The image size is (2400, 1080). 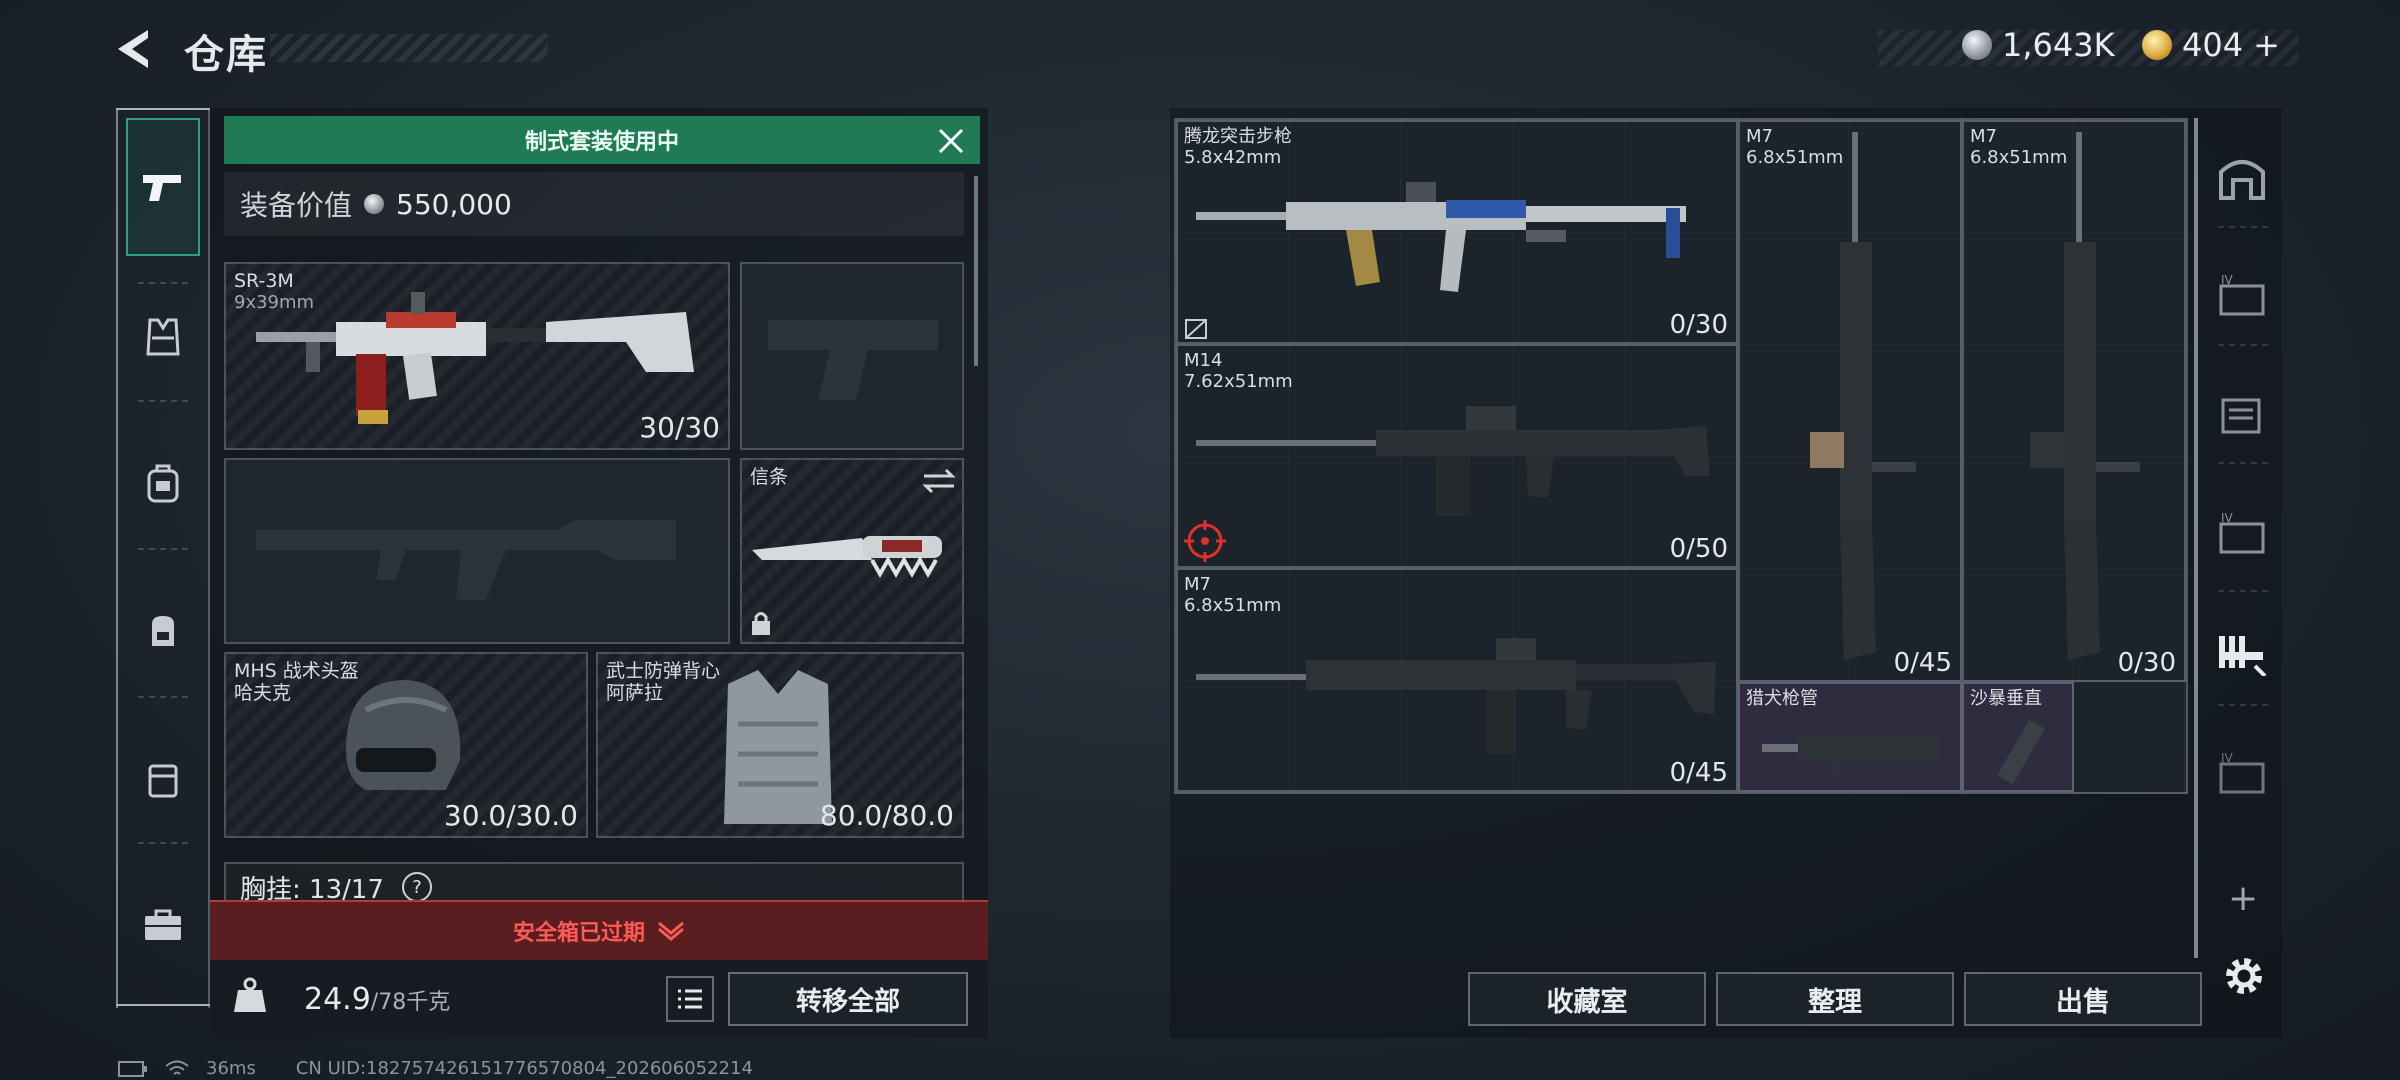 I want to click on item-ammo: 0/50, so click(x=1698, y=549).